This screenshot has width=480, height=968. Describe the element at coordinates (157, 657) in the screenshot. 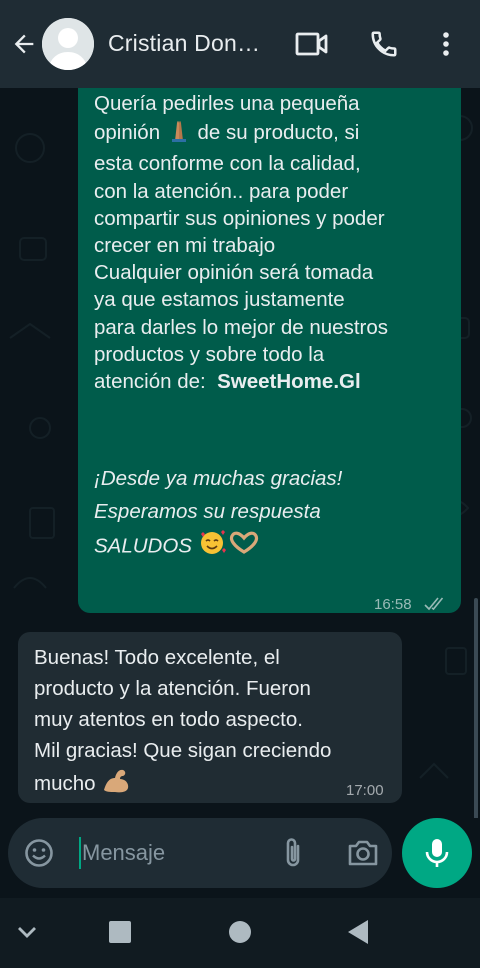

I see `message-line: Buenas! Todo excelente, el` at that location.